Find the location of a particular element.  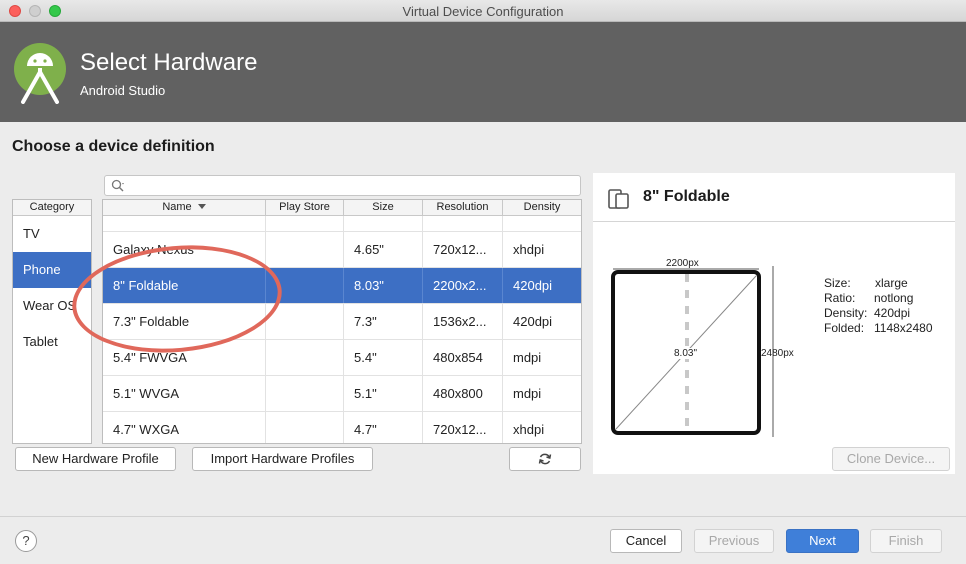

category-item-tablet: Tablet is located at coordinates (52, 342).